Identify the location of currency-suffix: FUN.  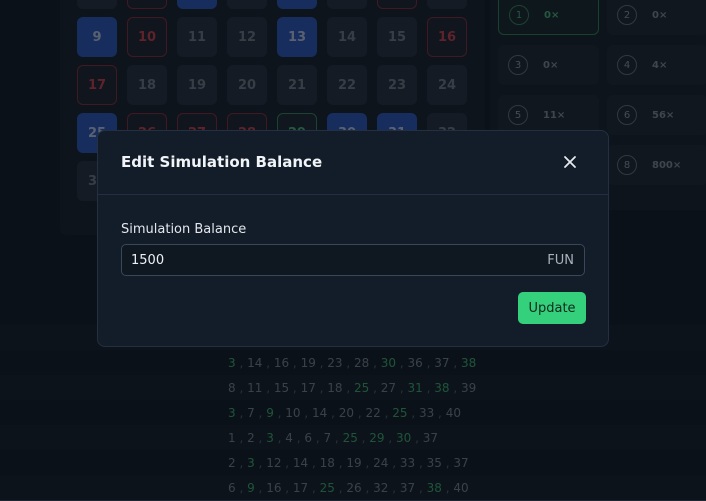
(560, 260).